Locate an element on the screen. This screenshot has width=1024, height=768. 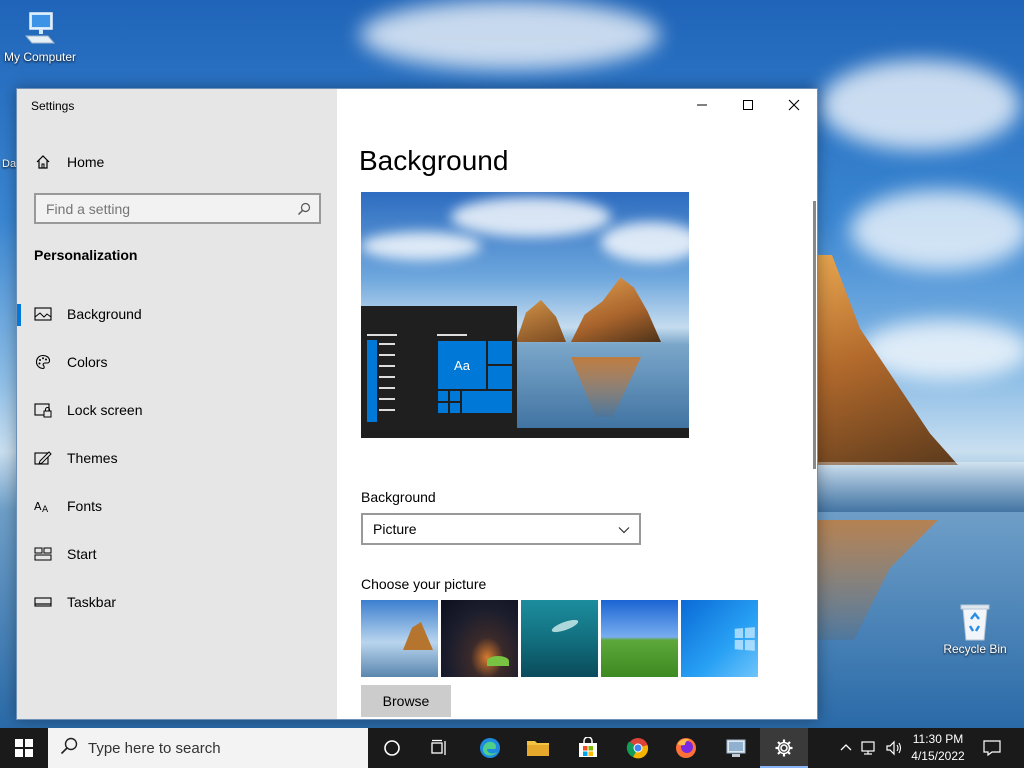
notification-icon is located at coordinates (992, 748).